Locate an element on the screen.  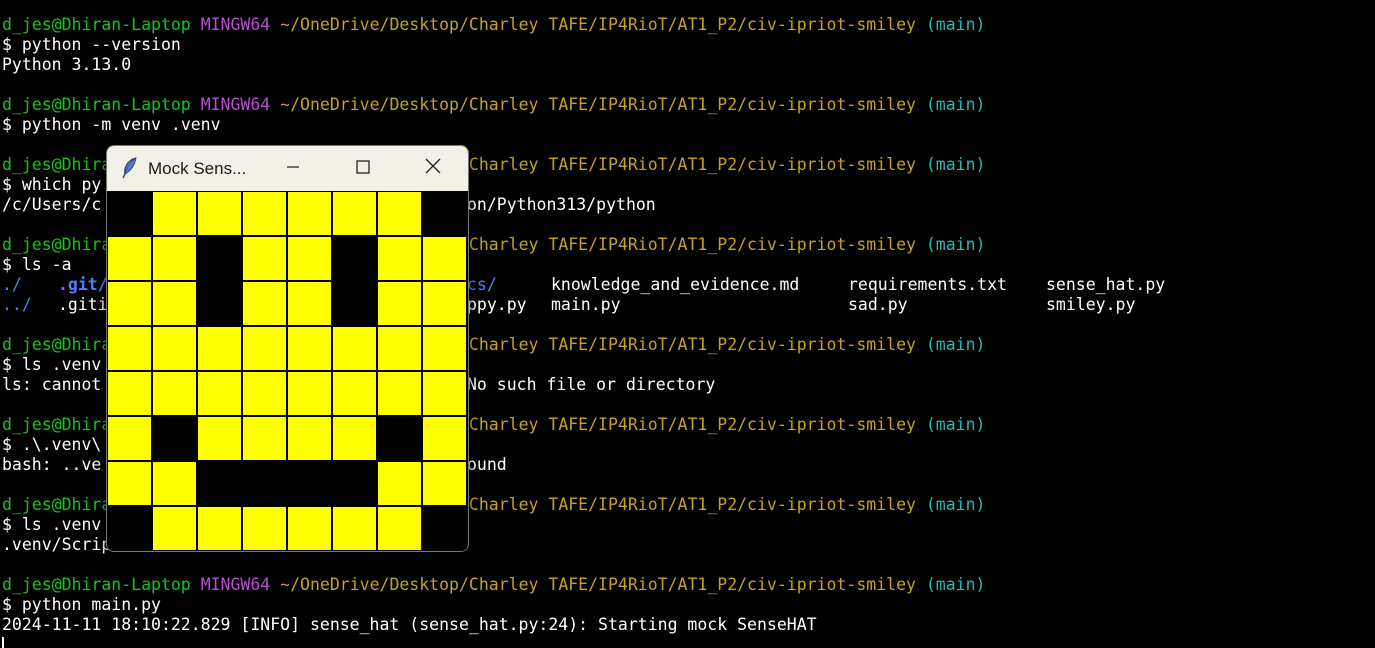
maximize-button is located at coordinates (363, 168).